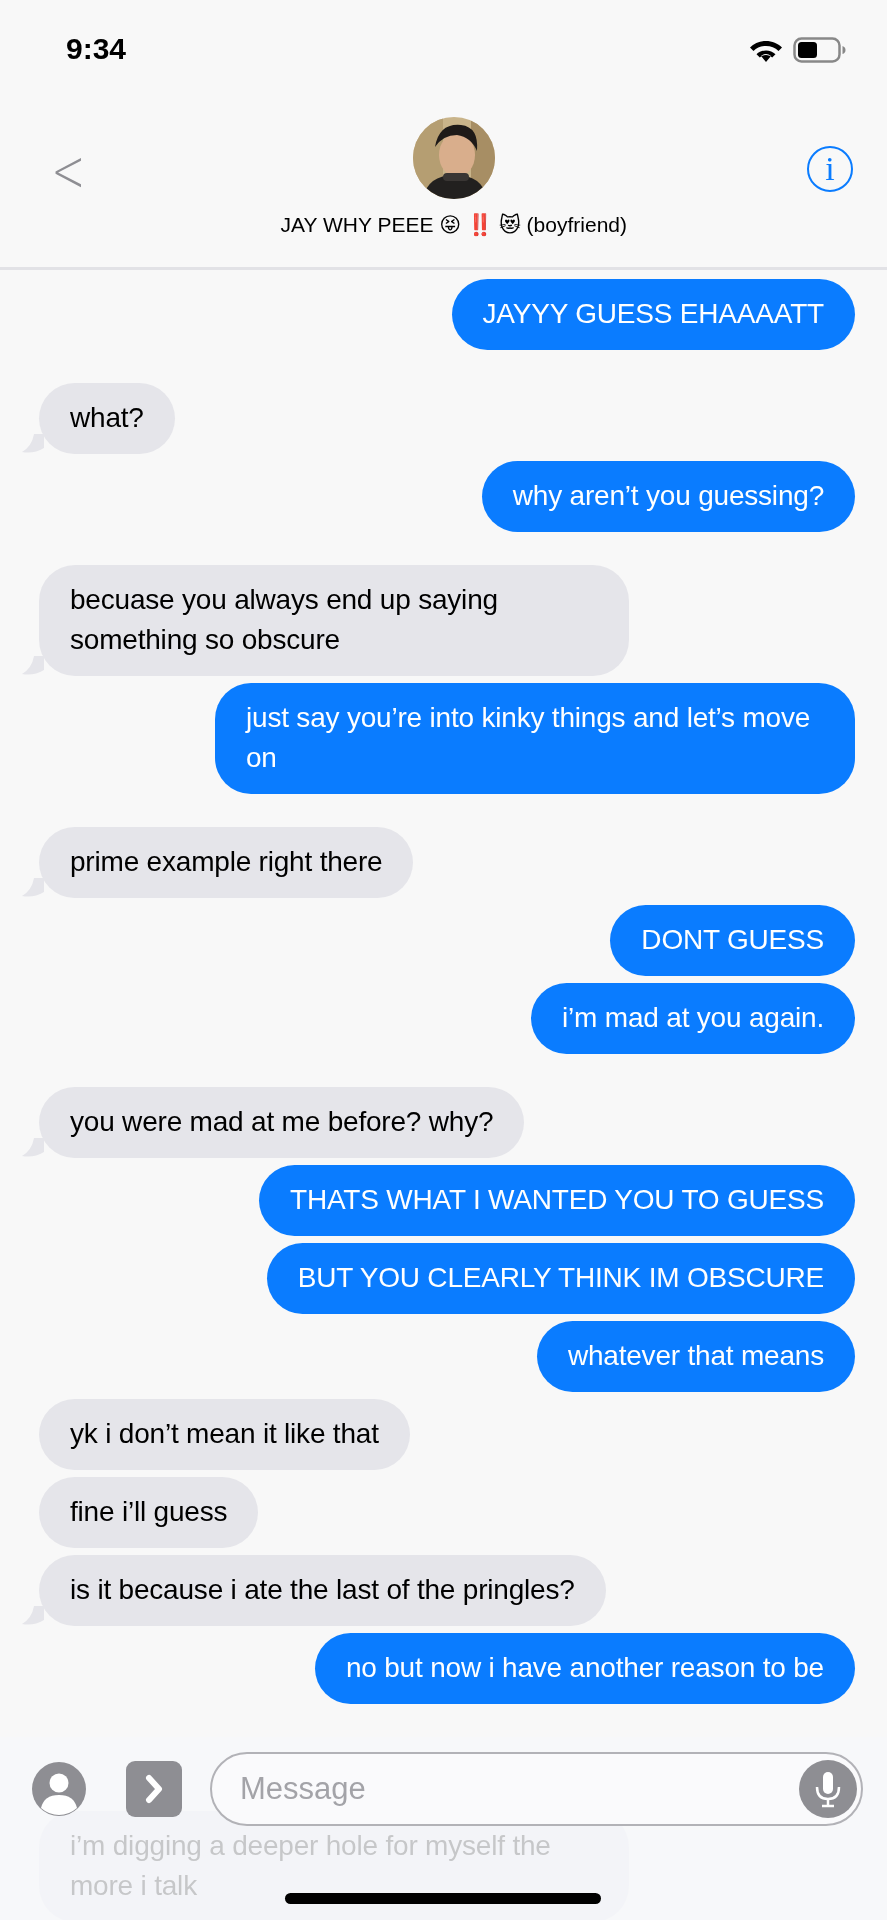 The width and height of the screenshot is (887, 1920). Describe the element at coordinates (149, 1512) in the screenshot. I see `message-bubble: fine i’ll guess` at that location.